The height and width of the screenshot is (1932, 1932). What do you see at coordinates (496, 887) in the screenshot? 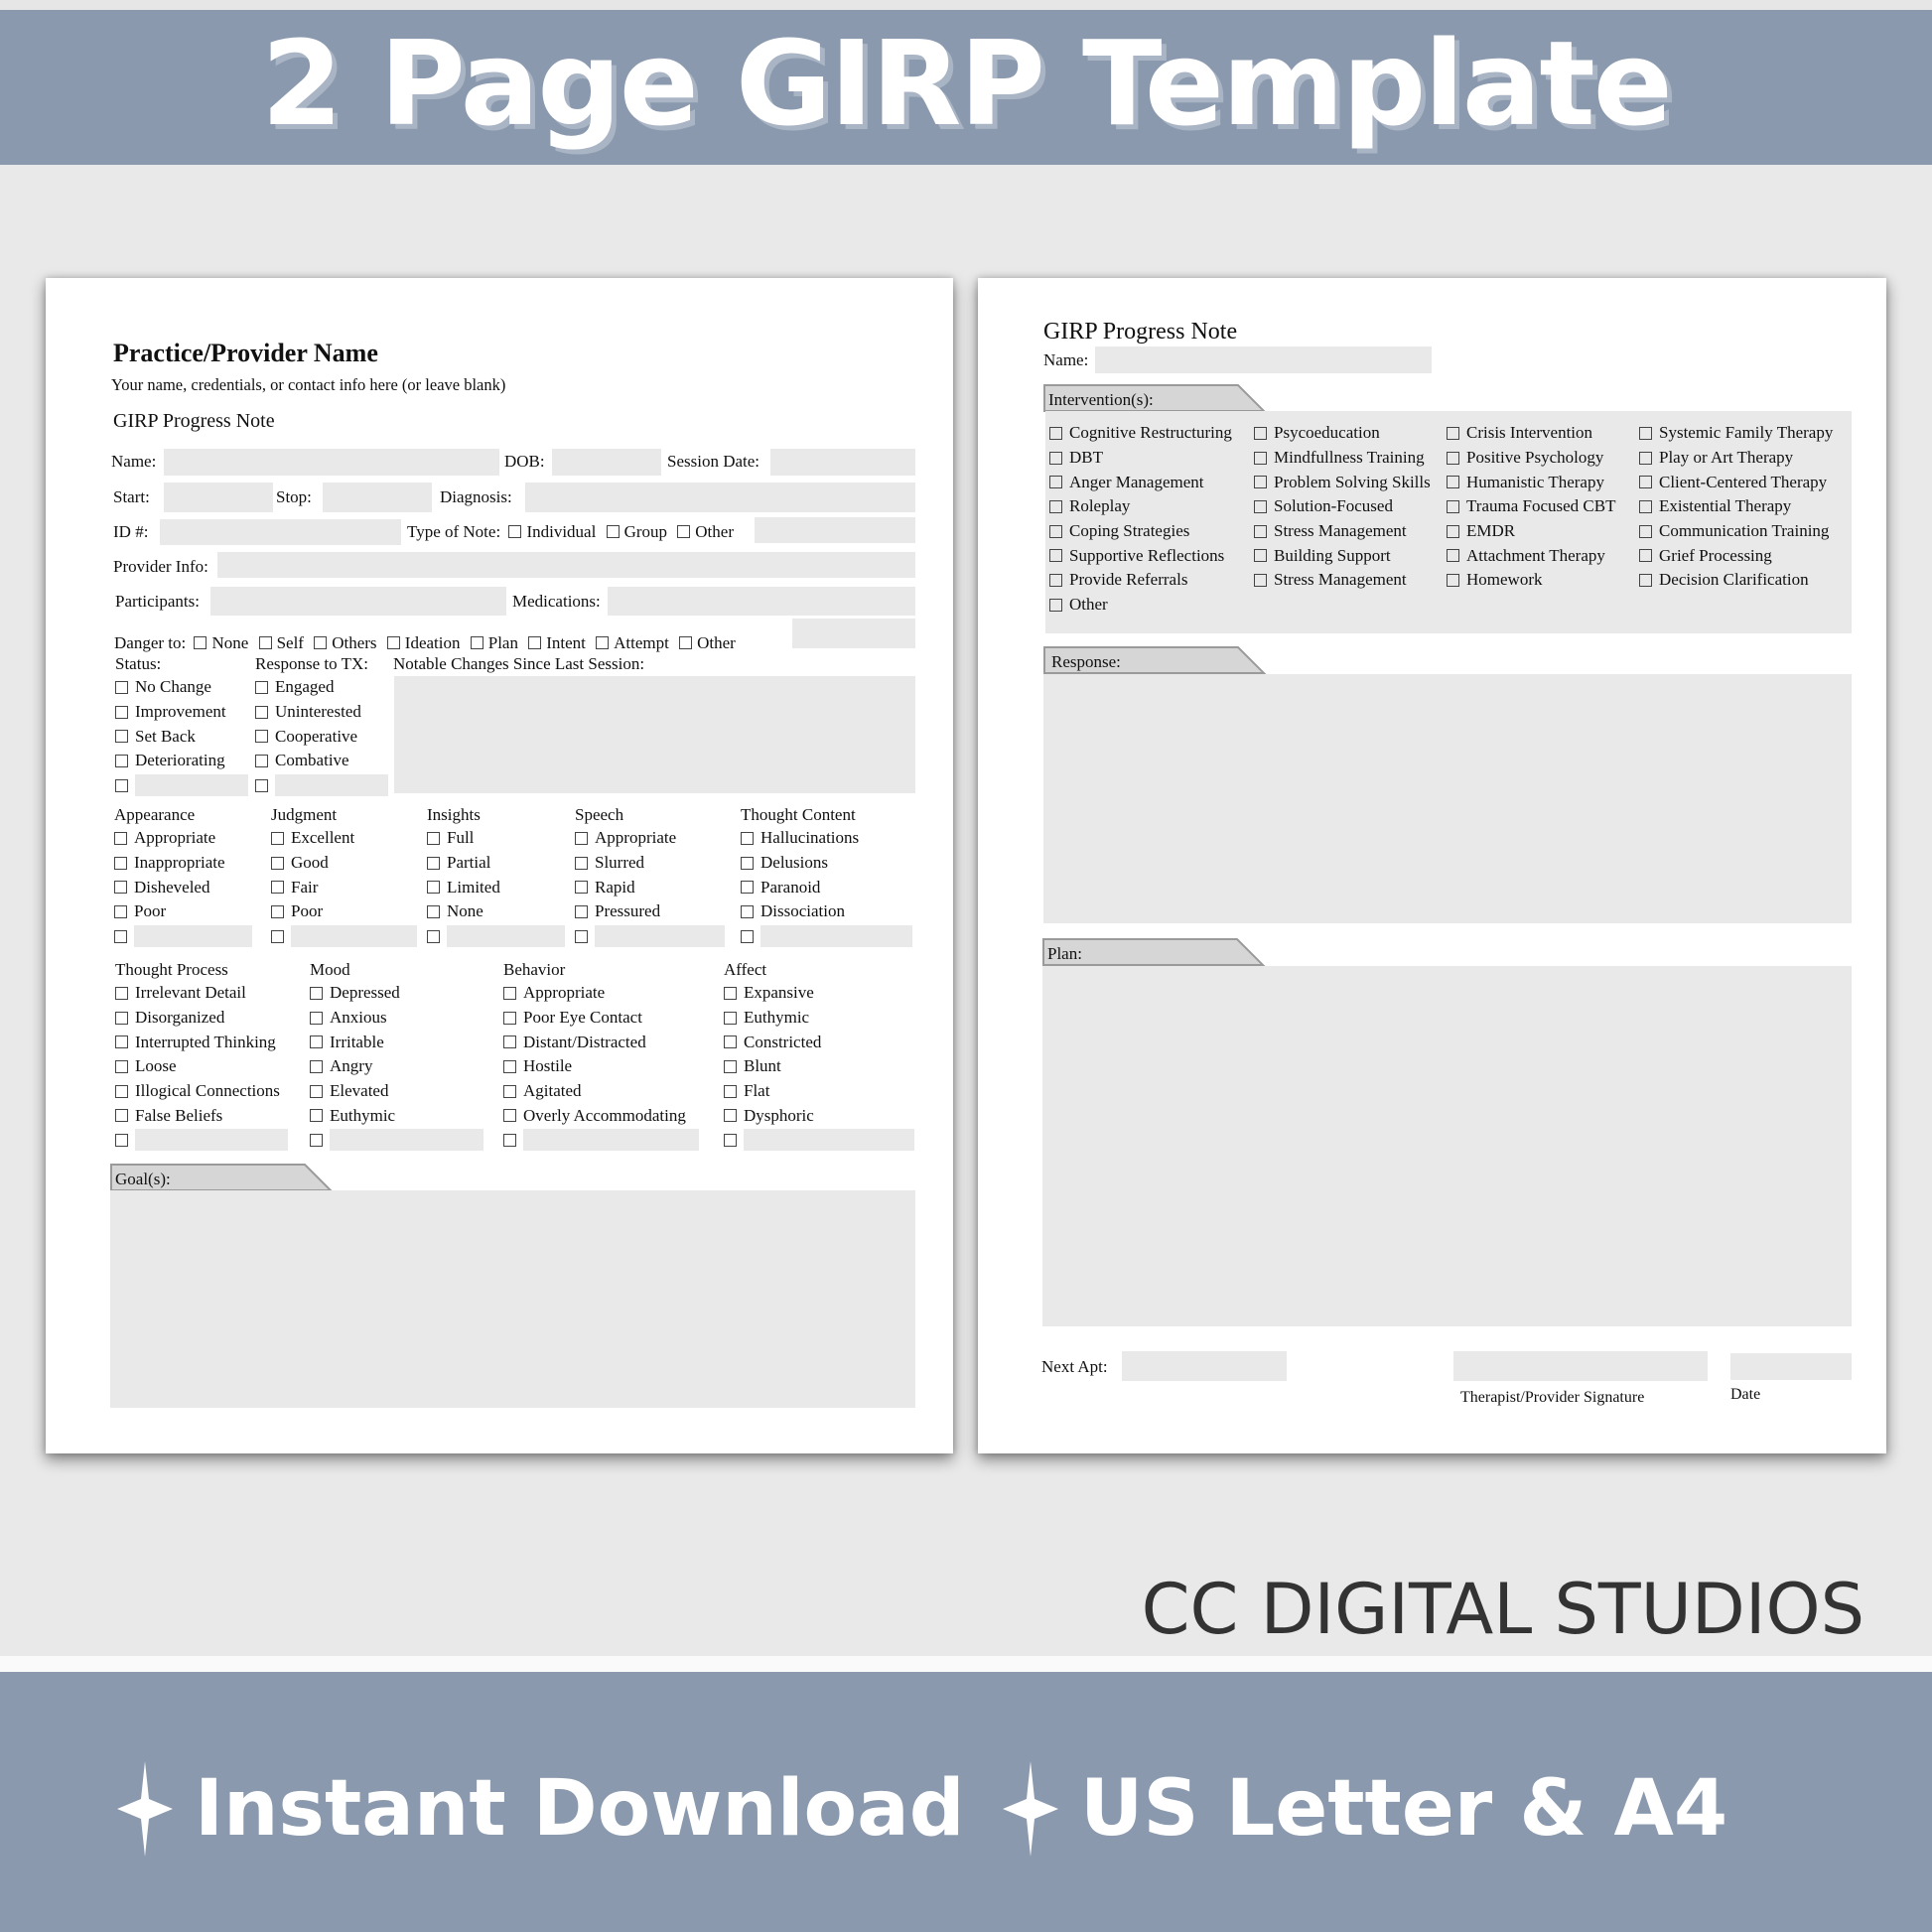
I see `mse-item: Limited` at bounding box center [496, 887].